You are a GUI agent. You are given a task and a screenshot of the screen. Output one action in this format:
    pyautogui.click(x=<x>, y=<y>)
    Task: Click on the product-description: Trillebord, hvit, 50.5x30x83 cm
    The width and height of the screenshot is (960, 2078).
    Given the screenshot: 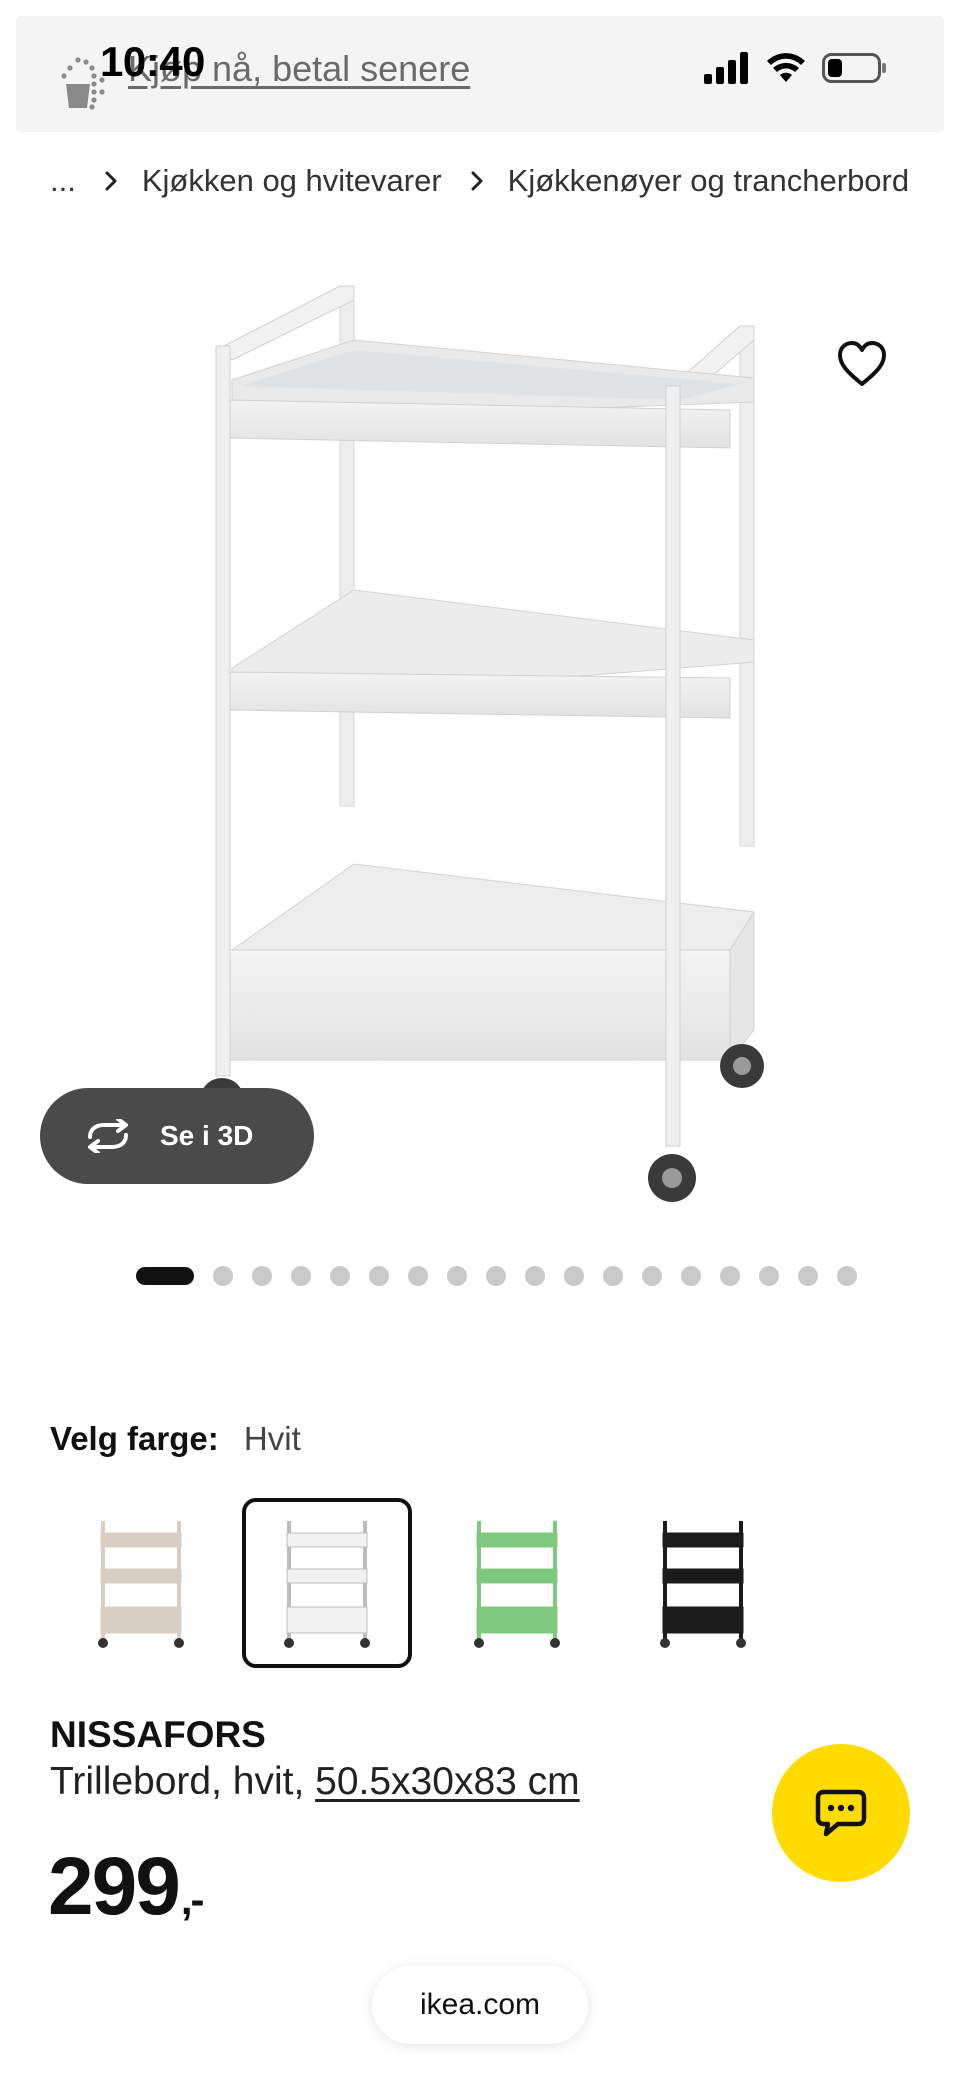 What is the action you would take?
    pyautogui.click(x=315, y=1782)
    